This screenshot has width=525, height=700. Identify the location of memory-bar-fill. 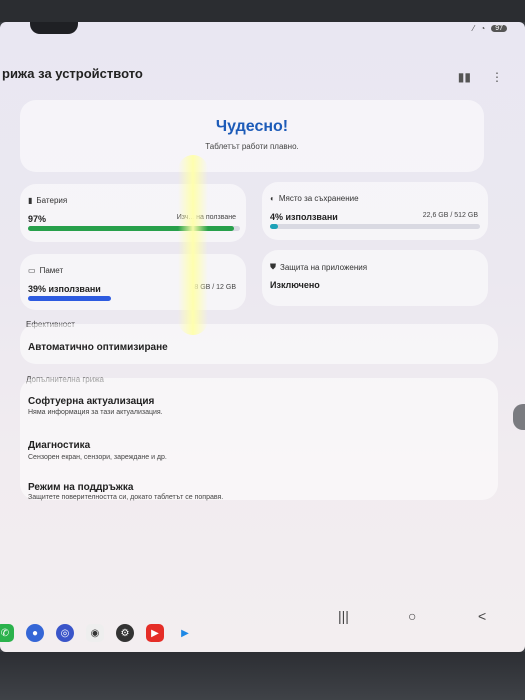
(69, 298).